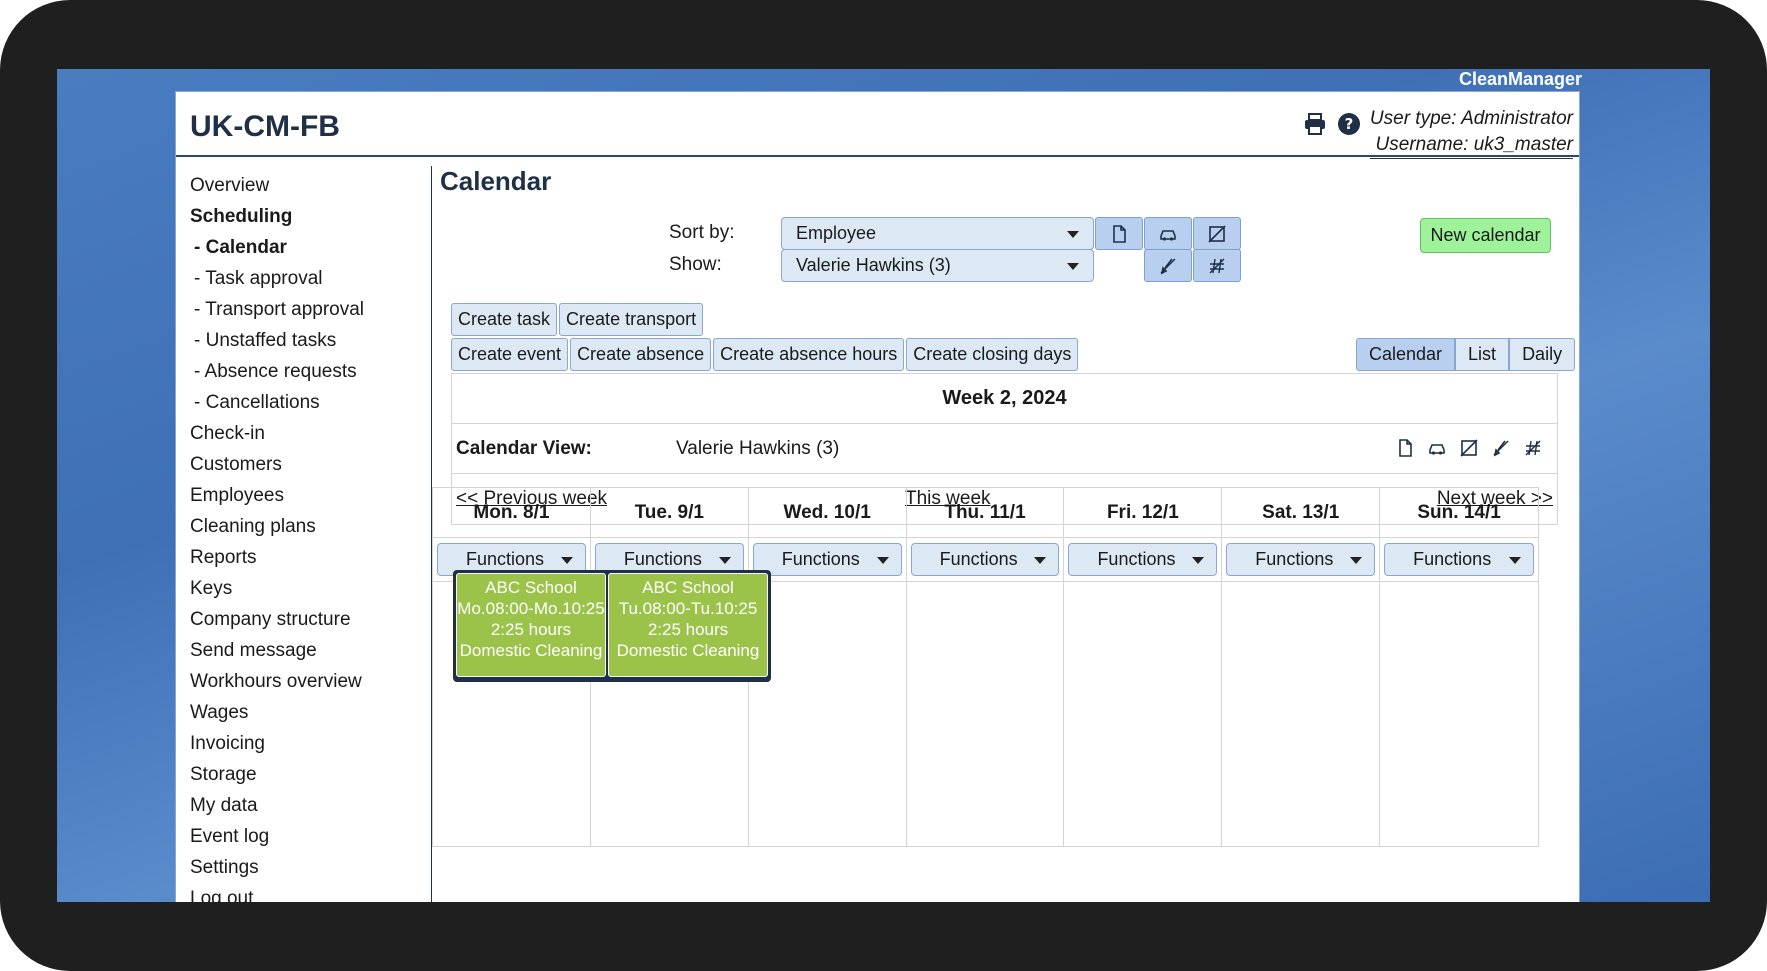 The height and width of the screenshot is (971, 1767). I want to click on sidebar-item-cancellations: - Cancellations, so click(305, 402).